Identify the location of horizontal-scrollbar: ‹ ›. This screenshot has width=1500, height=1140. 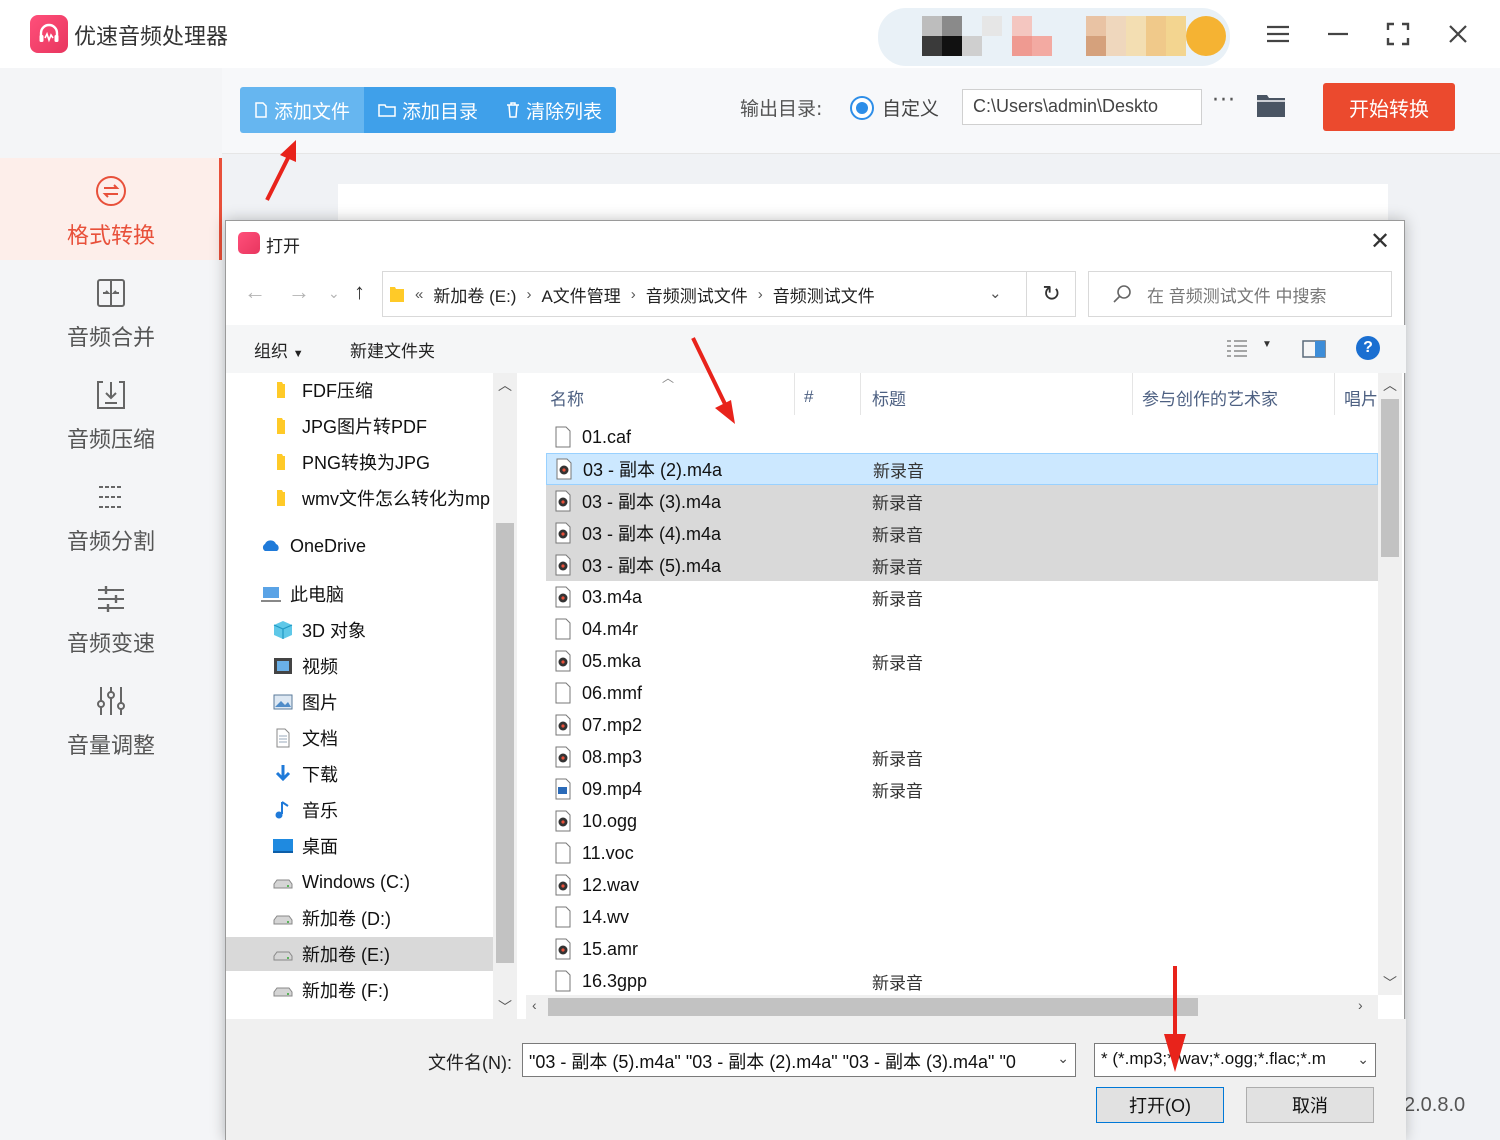
(952, 1007).